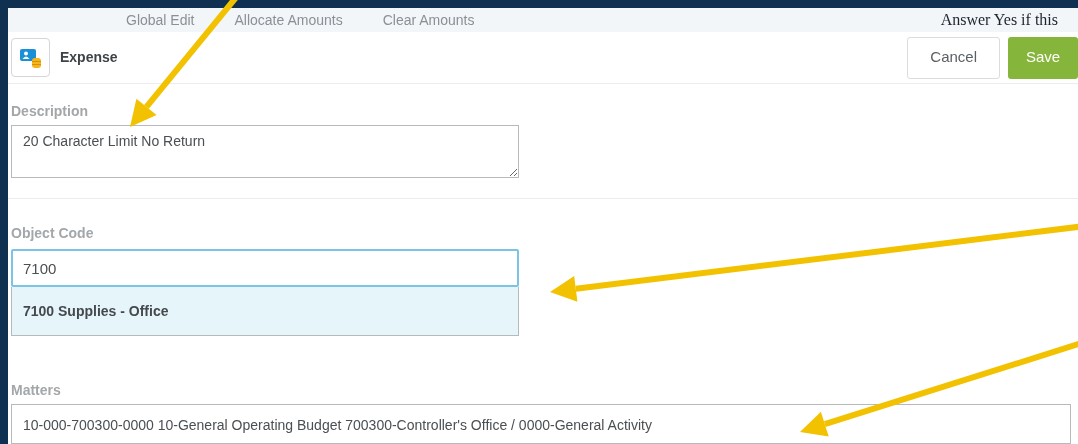 This screenshot has width=1078, height=444. Describe the element at coordinates (541, 424) in the screenshot. I see `matters-field: 10-000-700300-0000 10-General Operating Budget 700300-Controller's Office / 0000-General Activity` at that location.